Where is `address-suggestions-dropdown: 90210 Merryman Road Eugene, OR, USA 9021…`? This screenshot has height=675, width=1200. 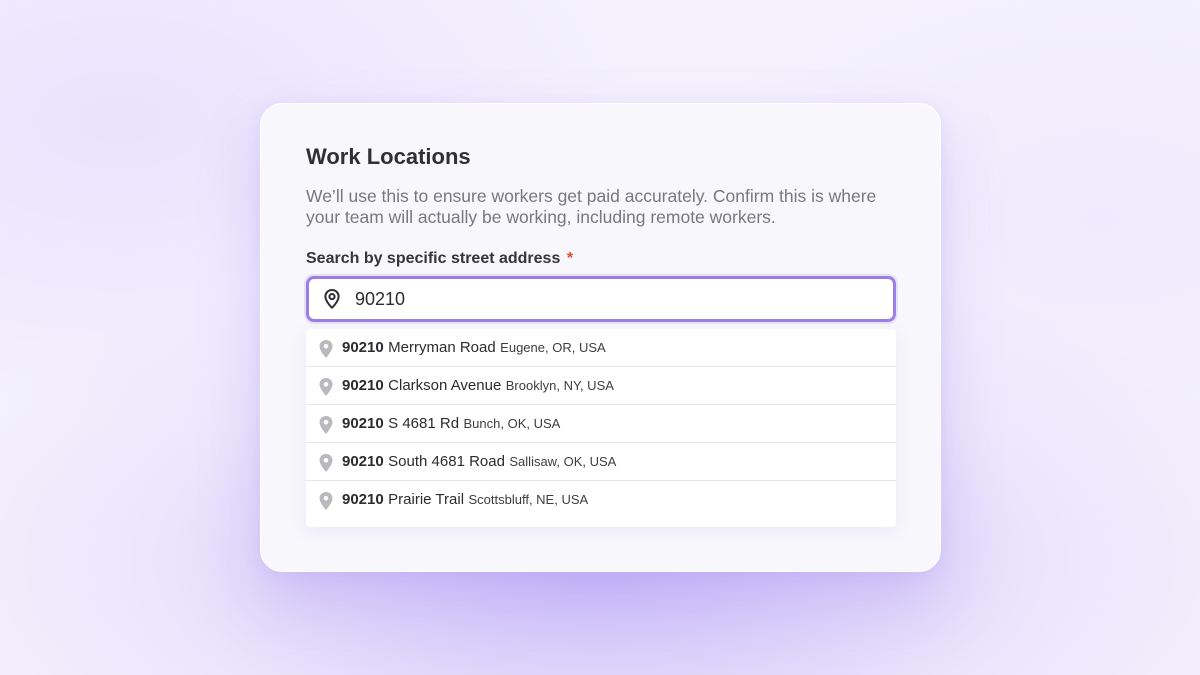 address-suggestions-dropdown: 90210 Merryman Road Eugene, OR, USA 9021… is located at coordinates (601, 428).